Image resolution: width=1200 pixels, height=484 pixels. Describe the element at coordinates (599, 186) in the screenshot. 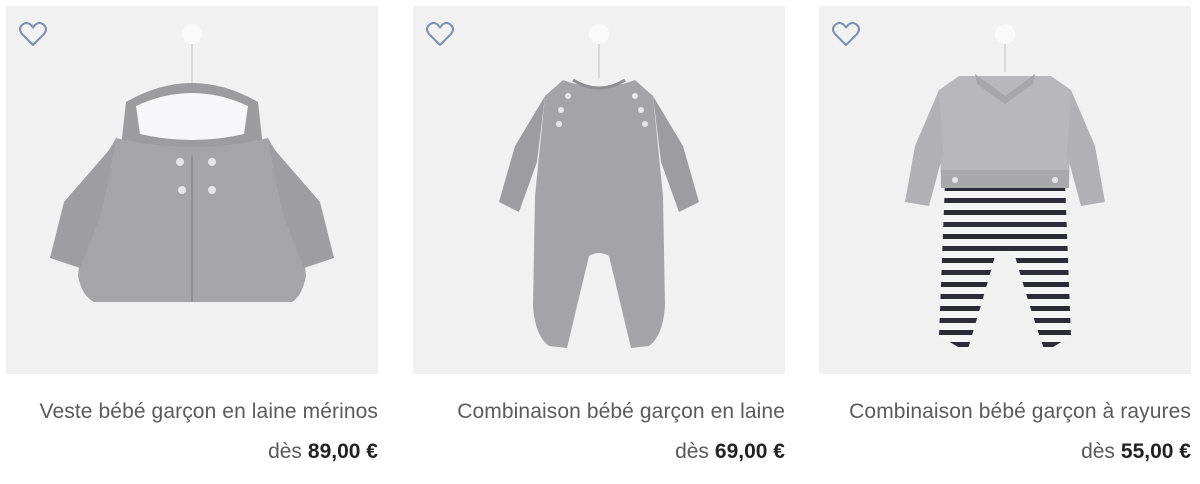

I see `jumpsuit-illustration` at that location.